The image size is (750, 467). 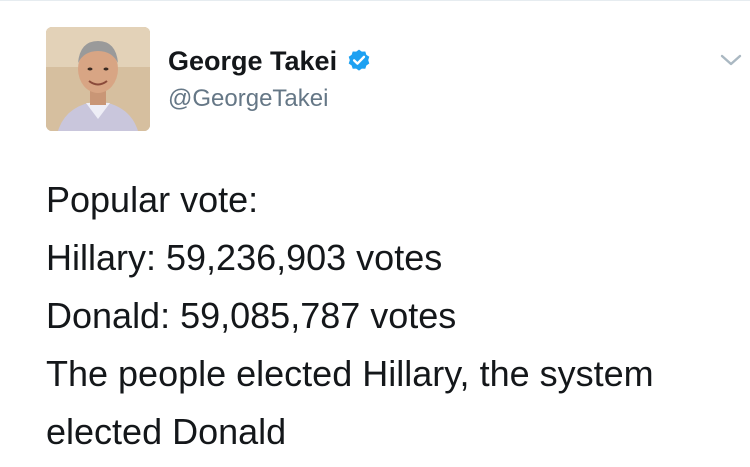 I want to click on tweet-text-line: Hillary: 59,236,903 votes, so click(x=244, y=257).